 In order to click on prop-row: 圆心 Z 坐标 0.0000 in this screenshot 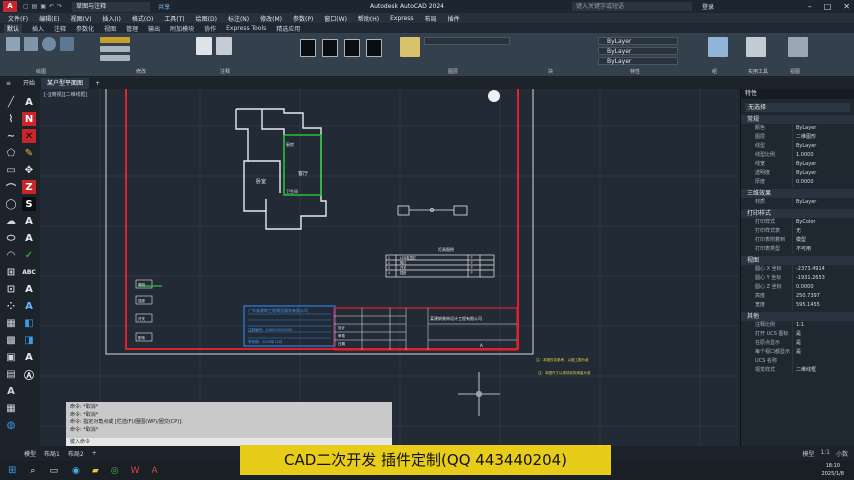, I will do `click(797, 287)`.